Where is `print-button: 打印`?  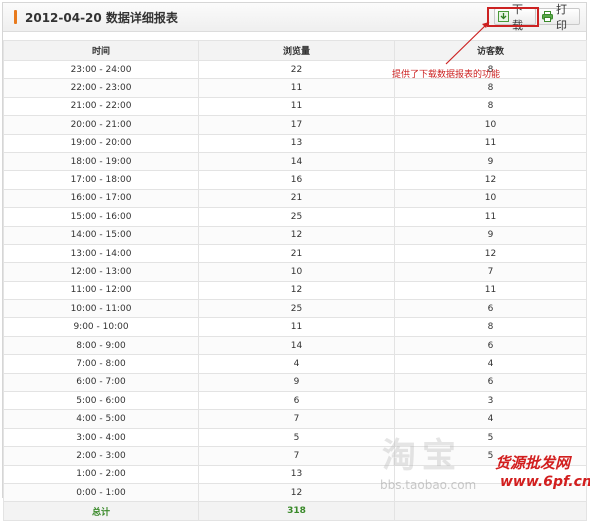 print-button: 打印 is located at coordinates (559, 17).